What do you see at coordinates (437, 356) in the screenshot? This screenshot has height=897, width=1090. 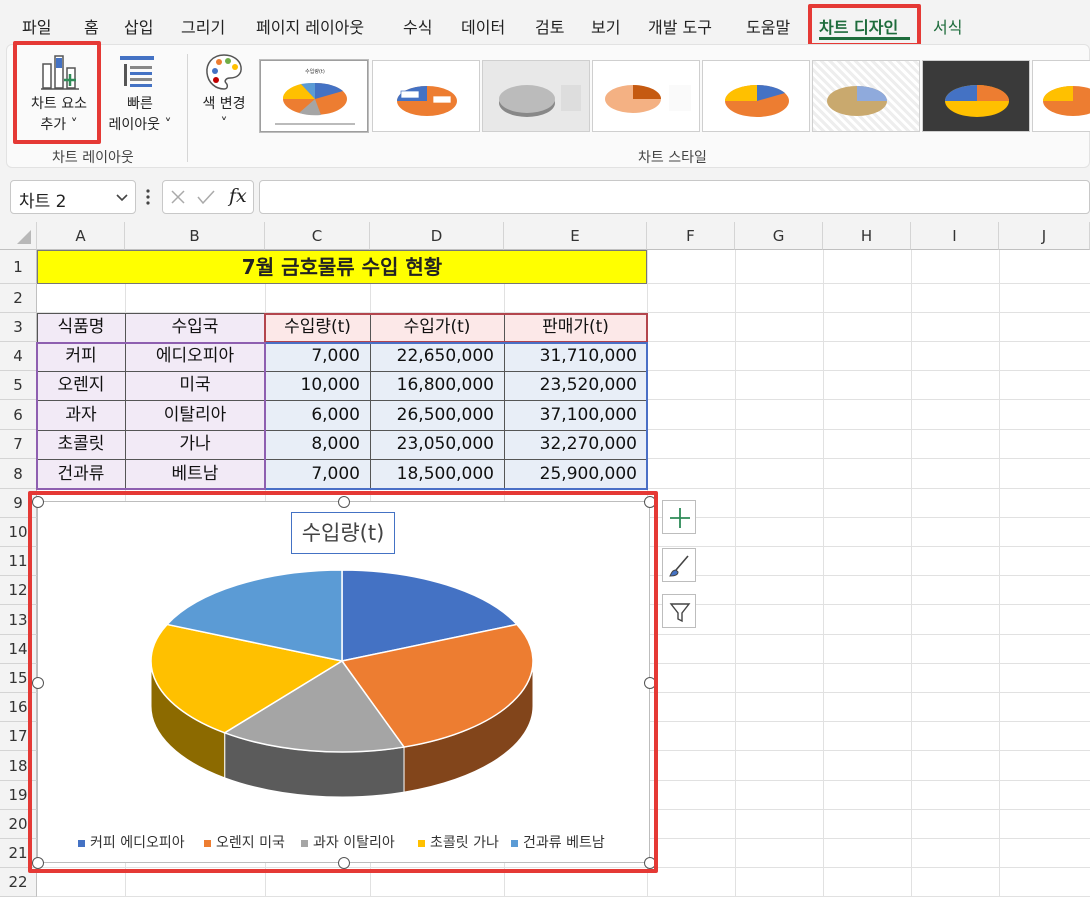 I see `table-cell: 22,650,000` at bounding box center [437, 356].